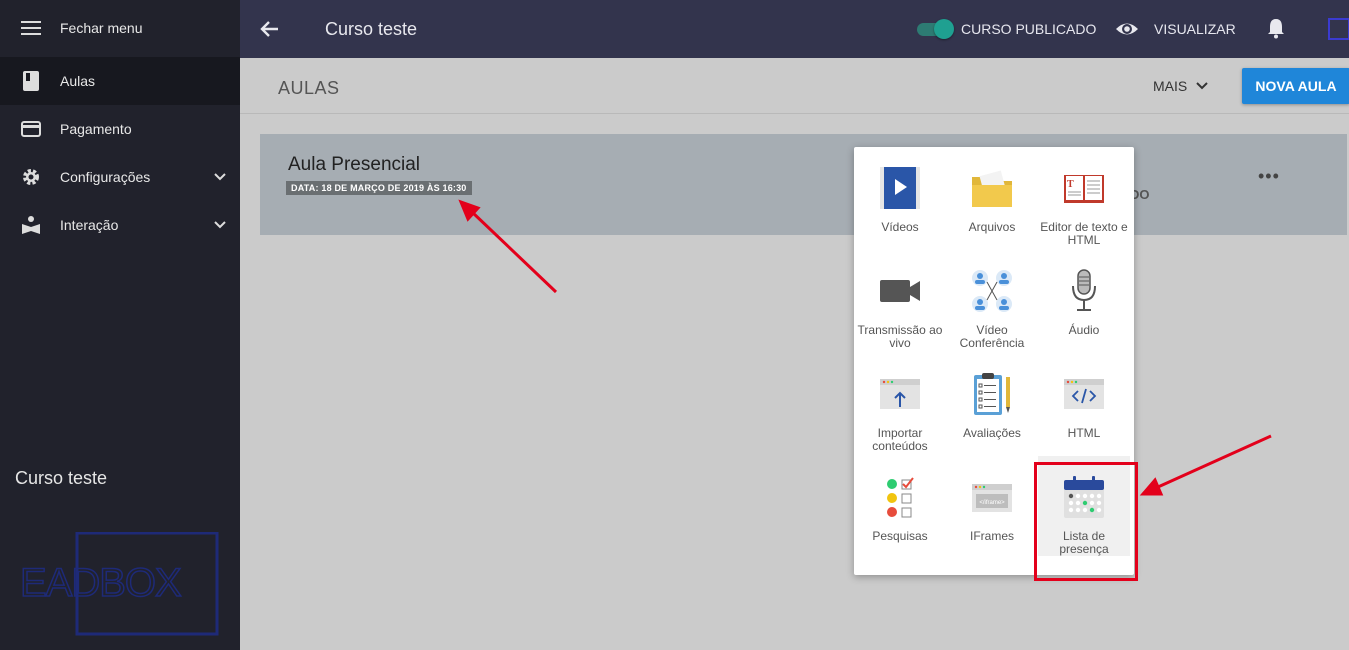  Describe the element at coordinates (105, 177) in the screenshot. I see `sidebar-item-label: Configurações` at that location.